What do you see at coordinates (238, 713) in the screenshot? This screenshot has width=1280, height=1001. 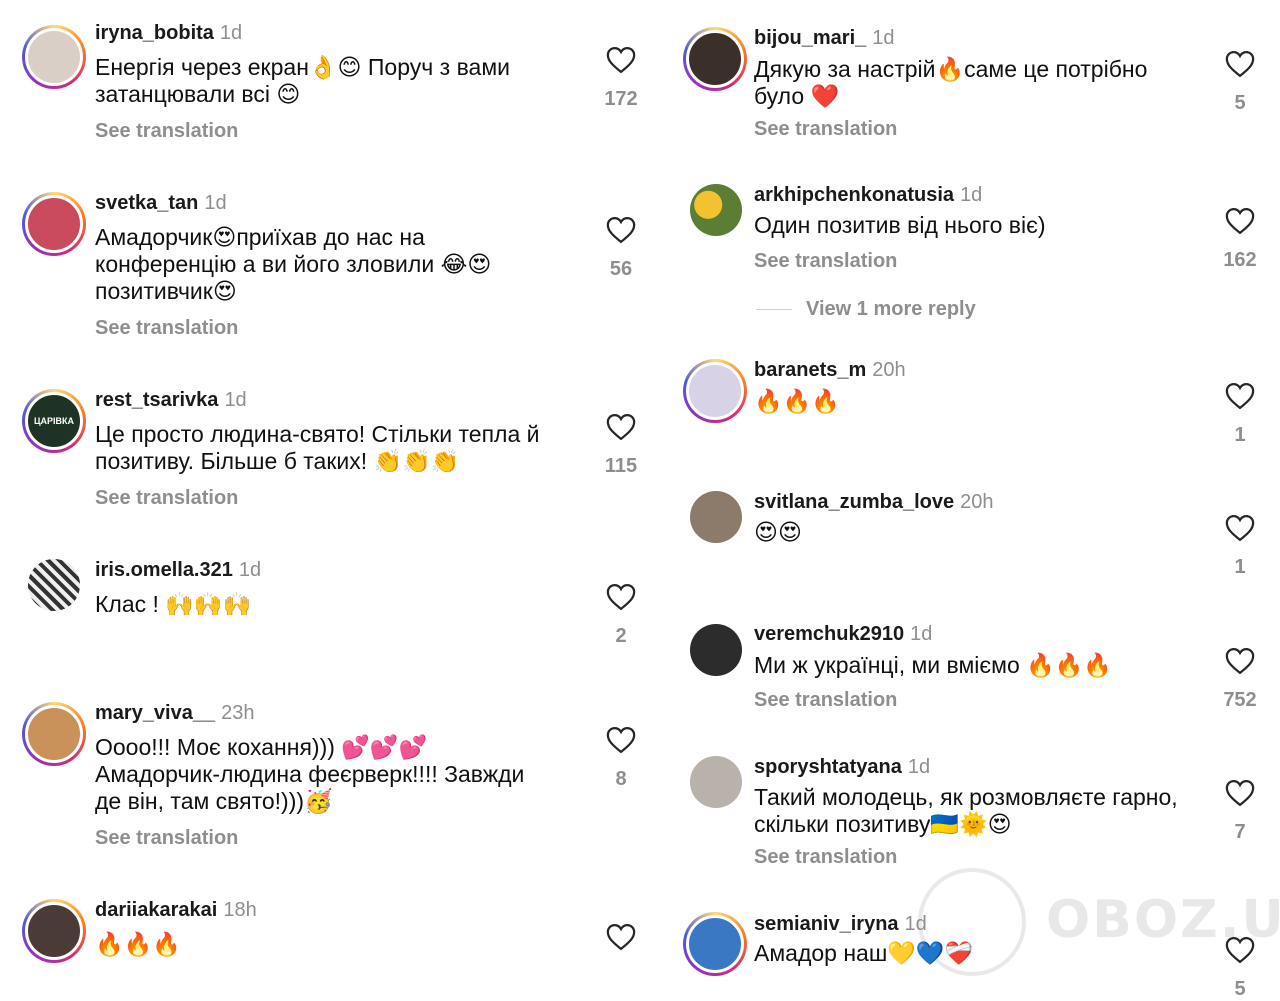 I see `timestamp: 23h` at bounding box center [238, 713].